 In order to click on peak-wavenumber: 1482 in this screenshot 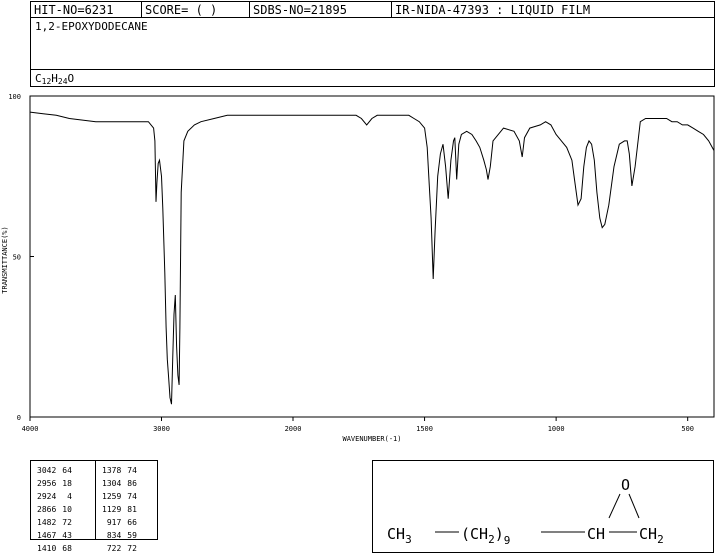, I will do `click(47, 522)`.